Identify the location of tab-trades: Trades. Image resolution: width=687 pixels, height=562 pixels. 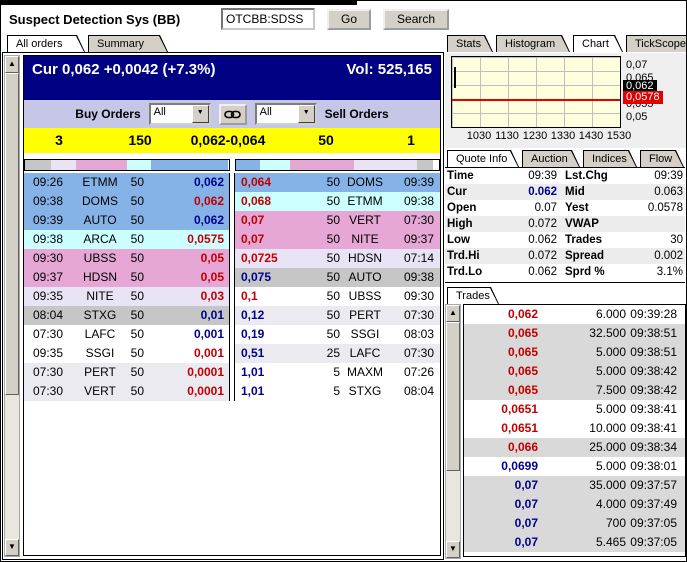
(473, 295).